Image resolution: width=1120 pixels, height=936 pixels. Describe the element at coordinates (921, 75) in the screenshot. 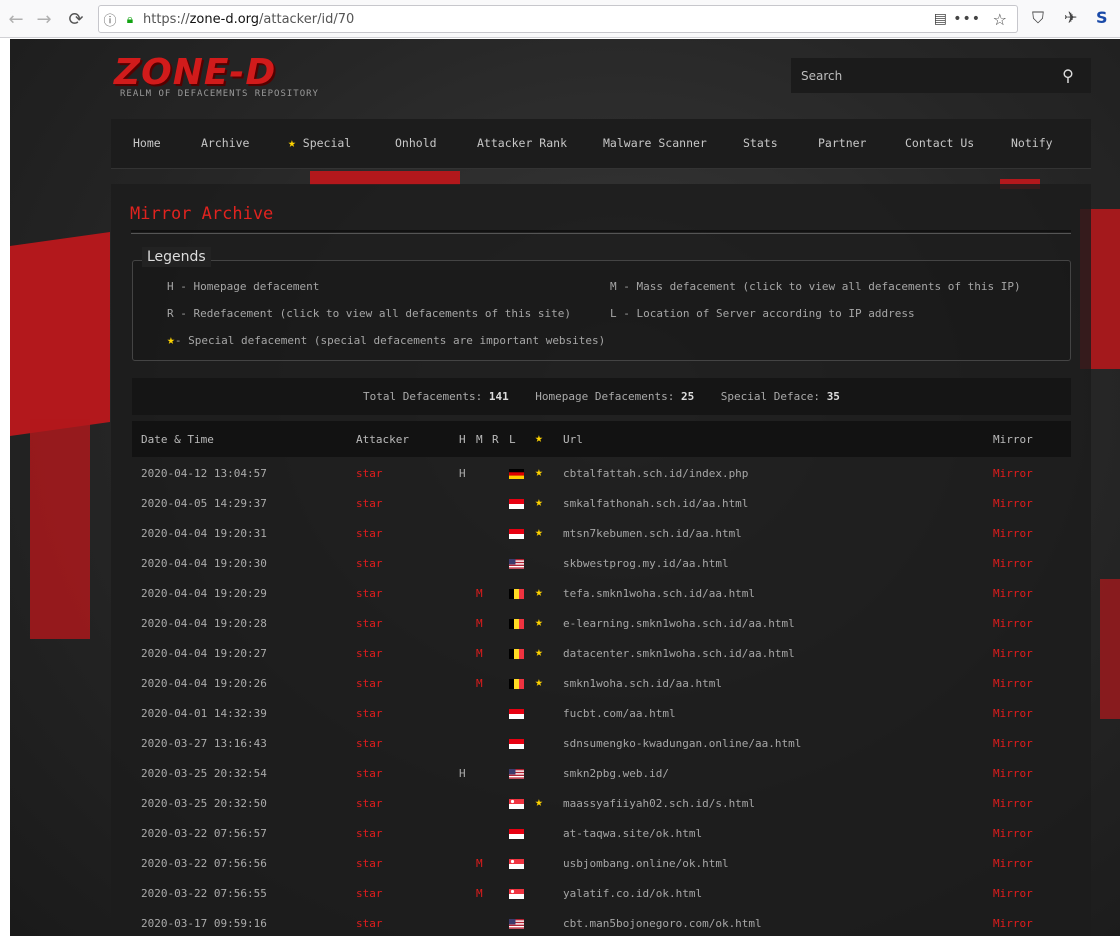

I see `search-input` at that location.